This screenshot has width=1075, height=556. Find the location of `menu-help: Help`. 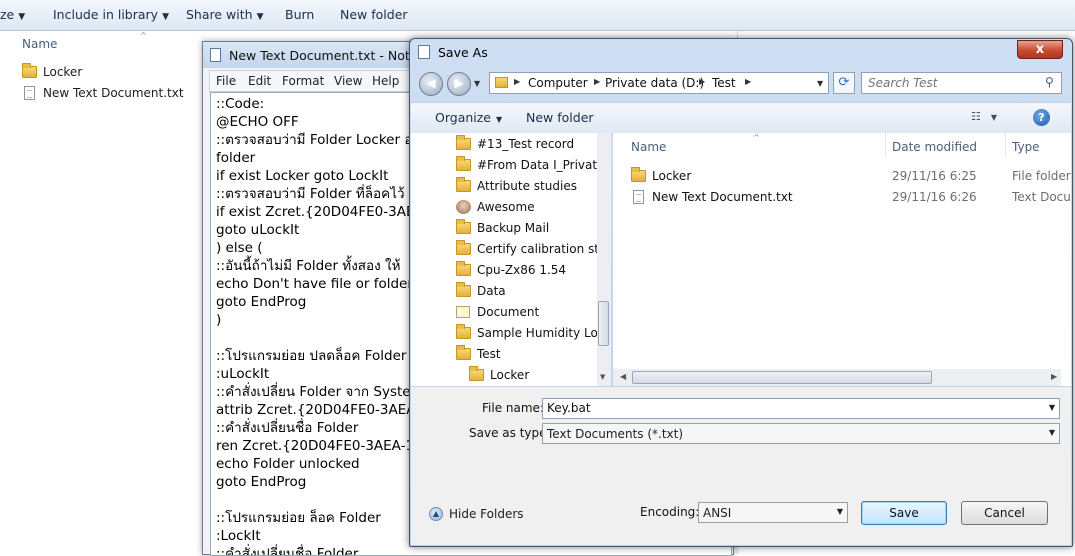

menu-help: Help is located at coordinates (385, 81).